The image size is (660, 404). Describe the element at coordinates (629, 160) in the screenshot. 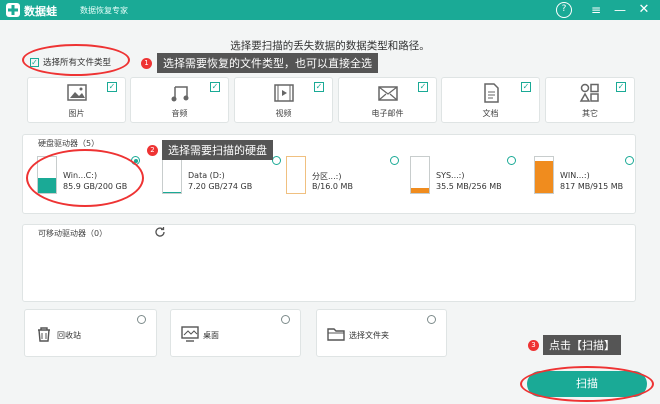

I see `drive-win-radio` at that location.